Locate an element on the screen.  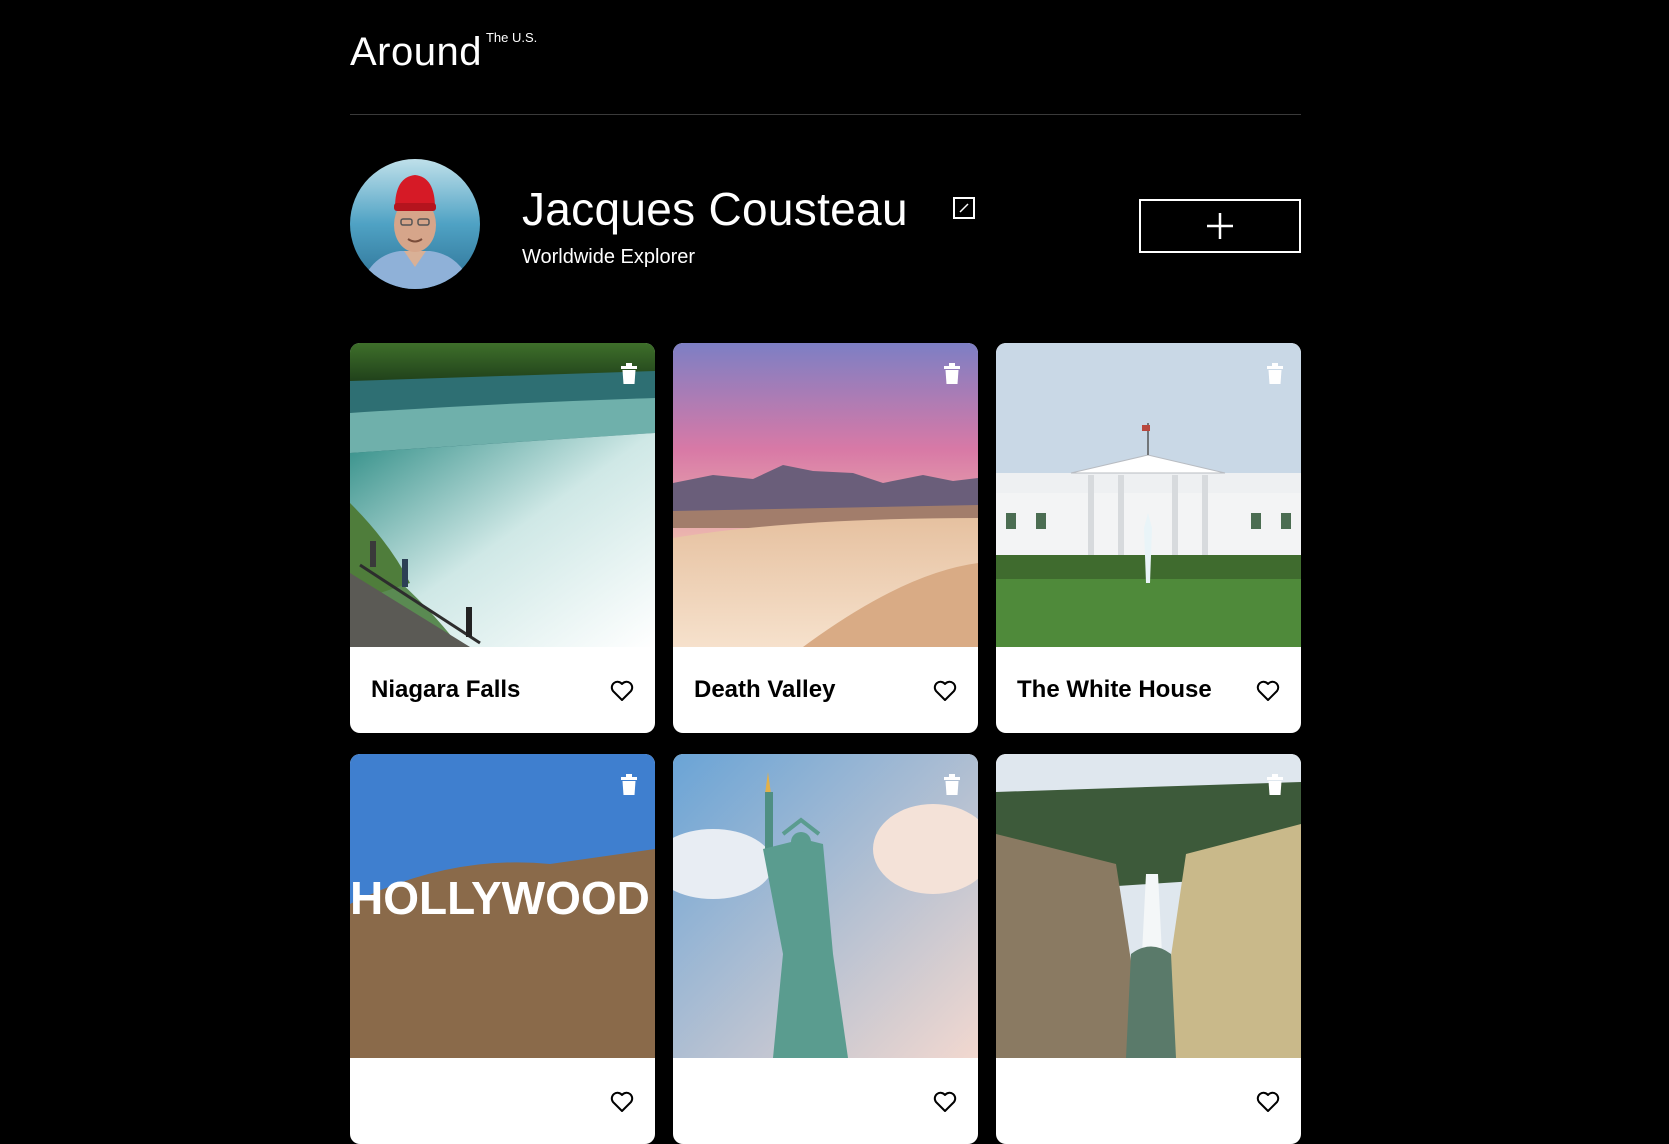
card-title: Death Valley is located at coordinates (765, 689).